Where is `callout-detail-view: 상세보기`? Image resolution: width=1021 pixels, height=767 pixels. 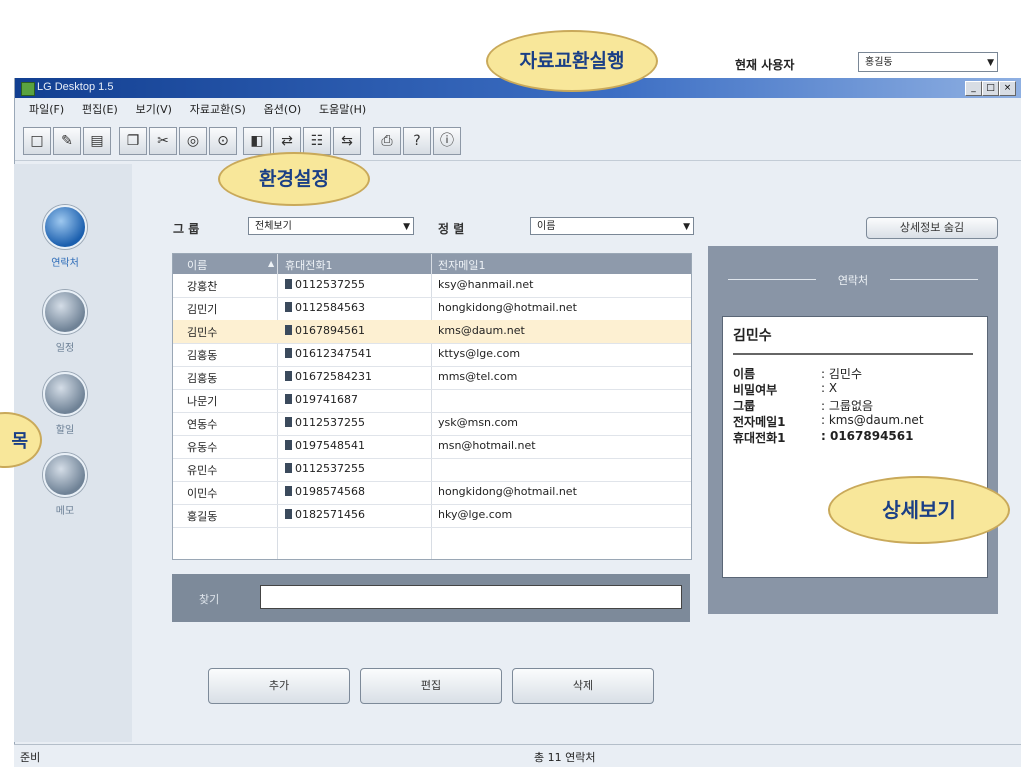
callout-detail-view: 상세보기 is located at coordinates (919, 510).